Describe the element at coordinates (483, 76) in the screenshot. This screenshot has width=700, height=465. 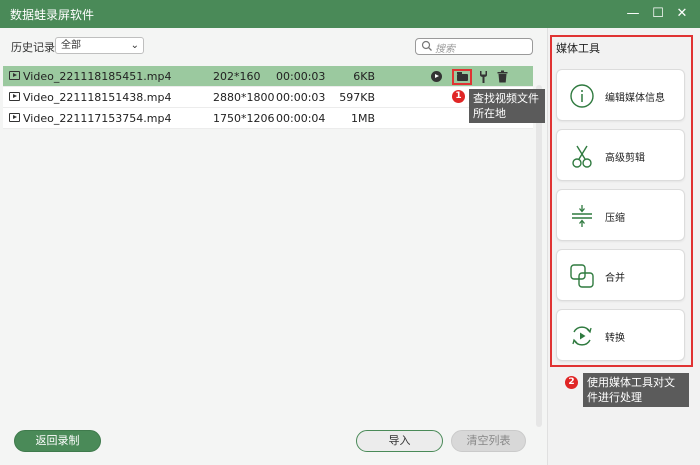
I see `tool-icon` at that location.